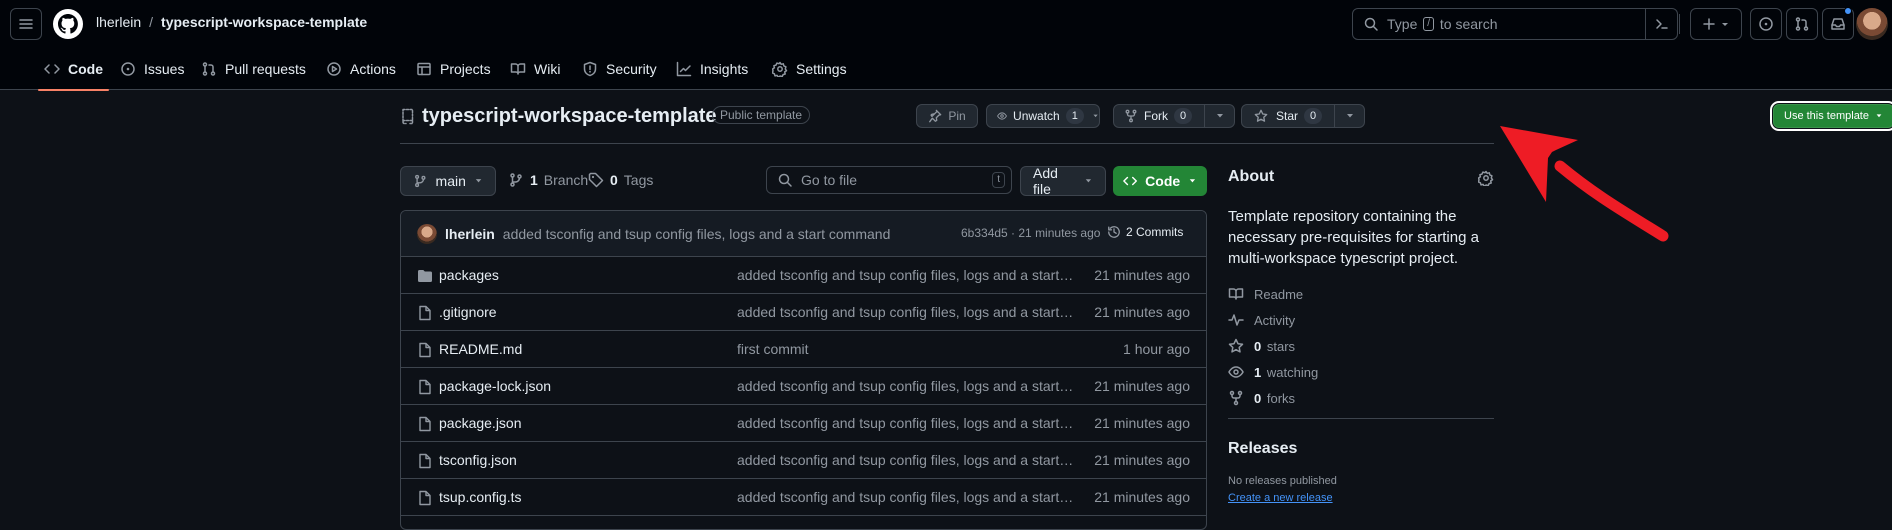  Describe the element at coordinates (470, 234) in the screenshot. I see `commit-author: lherlein` at that location.